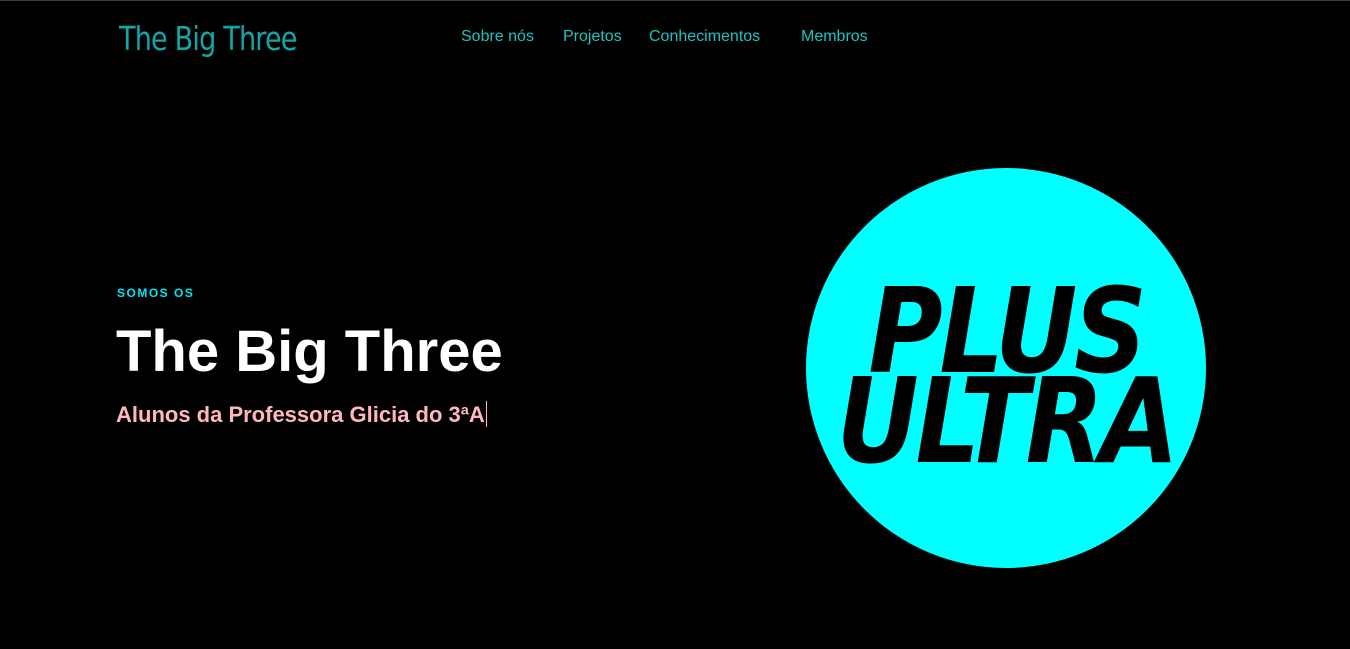 The height and width of the screenshot is (649, 1350). What do you see at coordinates (592, 37) in the screenshot?
I see `nav-link-projetos: Projetos` at bounding box center [592, 37].